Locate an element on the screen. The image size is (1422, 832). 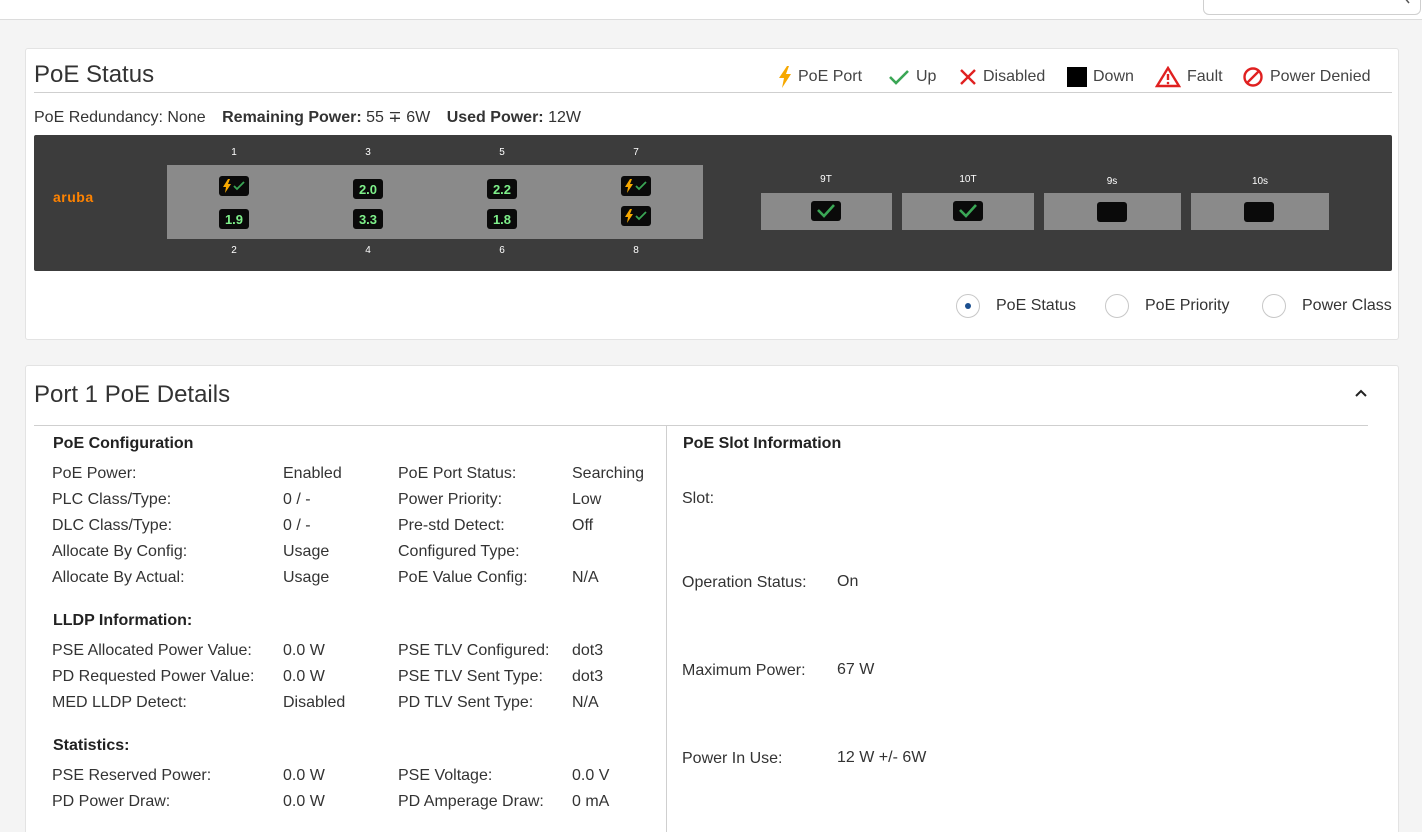
uplink-10s-slot is located at coordinates (1260, 211).